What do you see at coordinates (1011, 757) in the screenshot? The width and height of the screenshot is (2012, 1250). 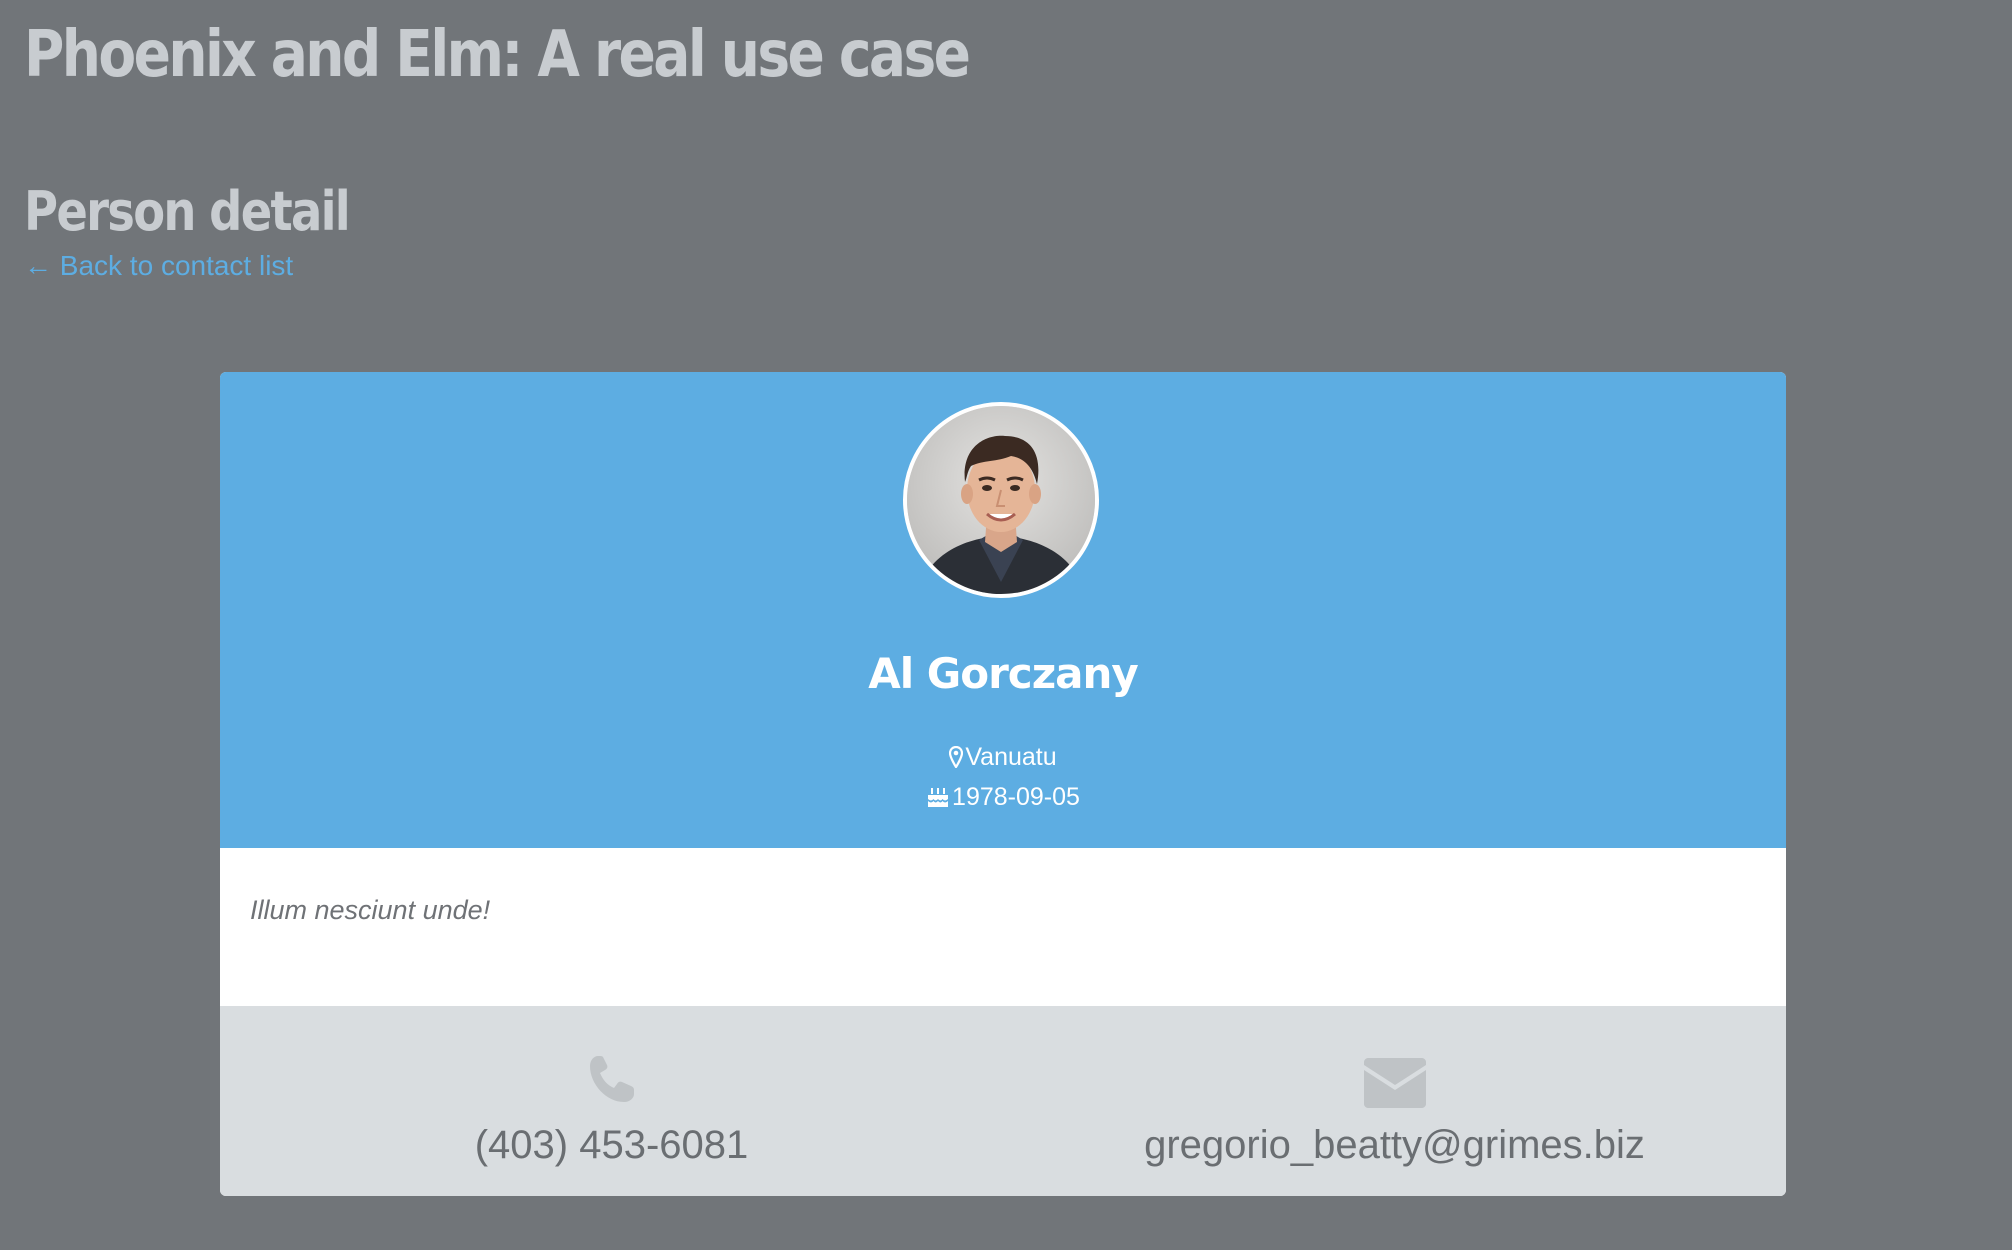 I see `person-location-text: Vanuatu` at bounding box center [1011, 757].